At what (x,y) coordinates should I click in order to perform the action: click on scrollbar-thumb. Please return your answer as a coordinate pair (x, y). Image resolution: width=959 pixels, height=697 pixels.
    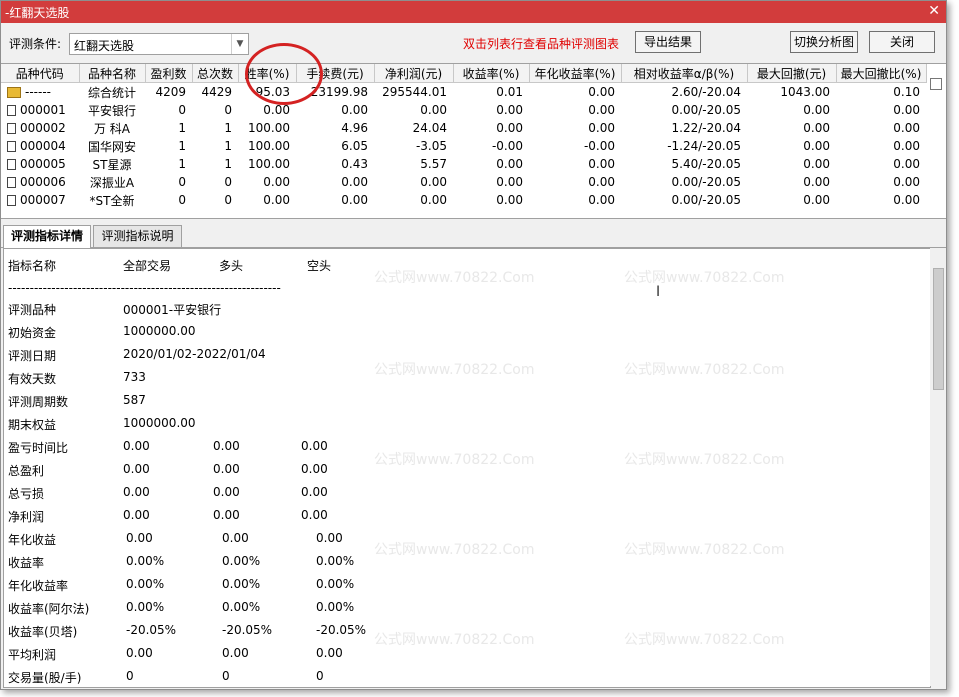
    Looking at the image, I should click on (938, 329).